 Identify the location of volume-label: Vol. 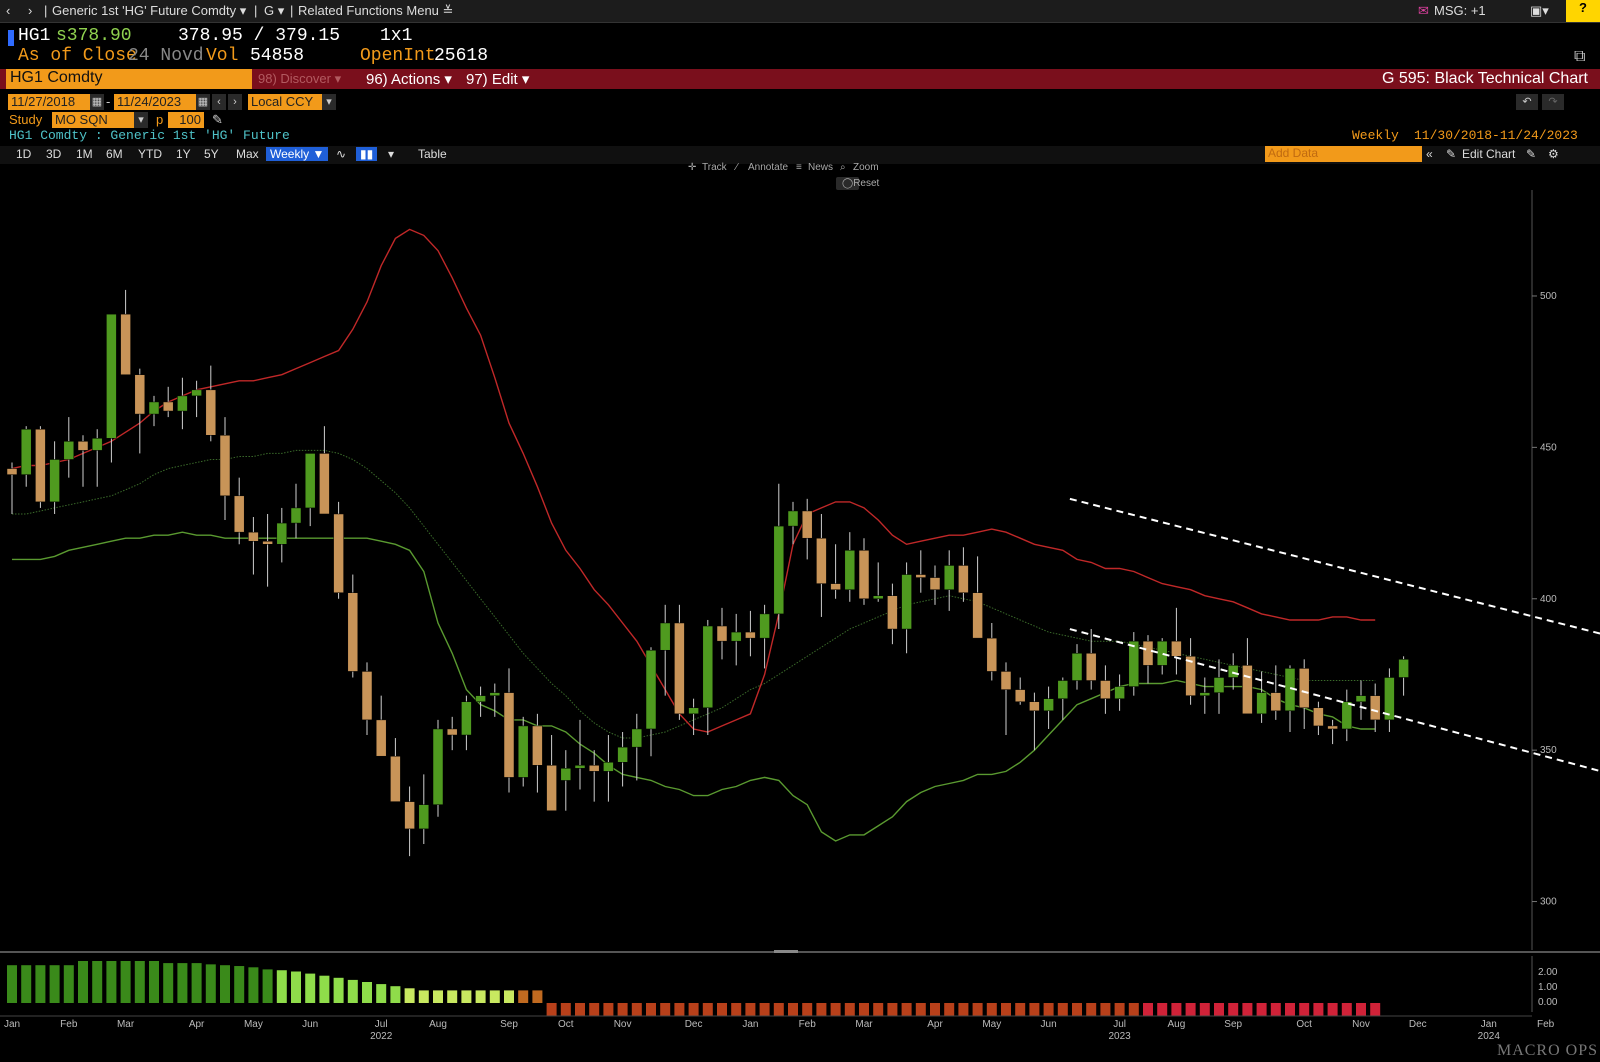
(222, 56).